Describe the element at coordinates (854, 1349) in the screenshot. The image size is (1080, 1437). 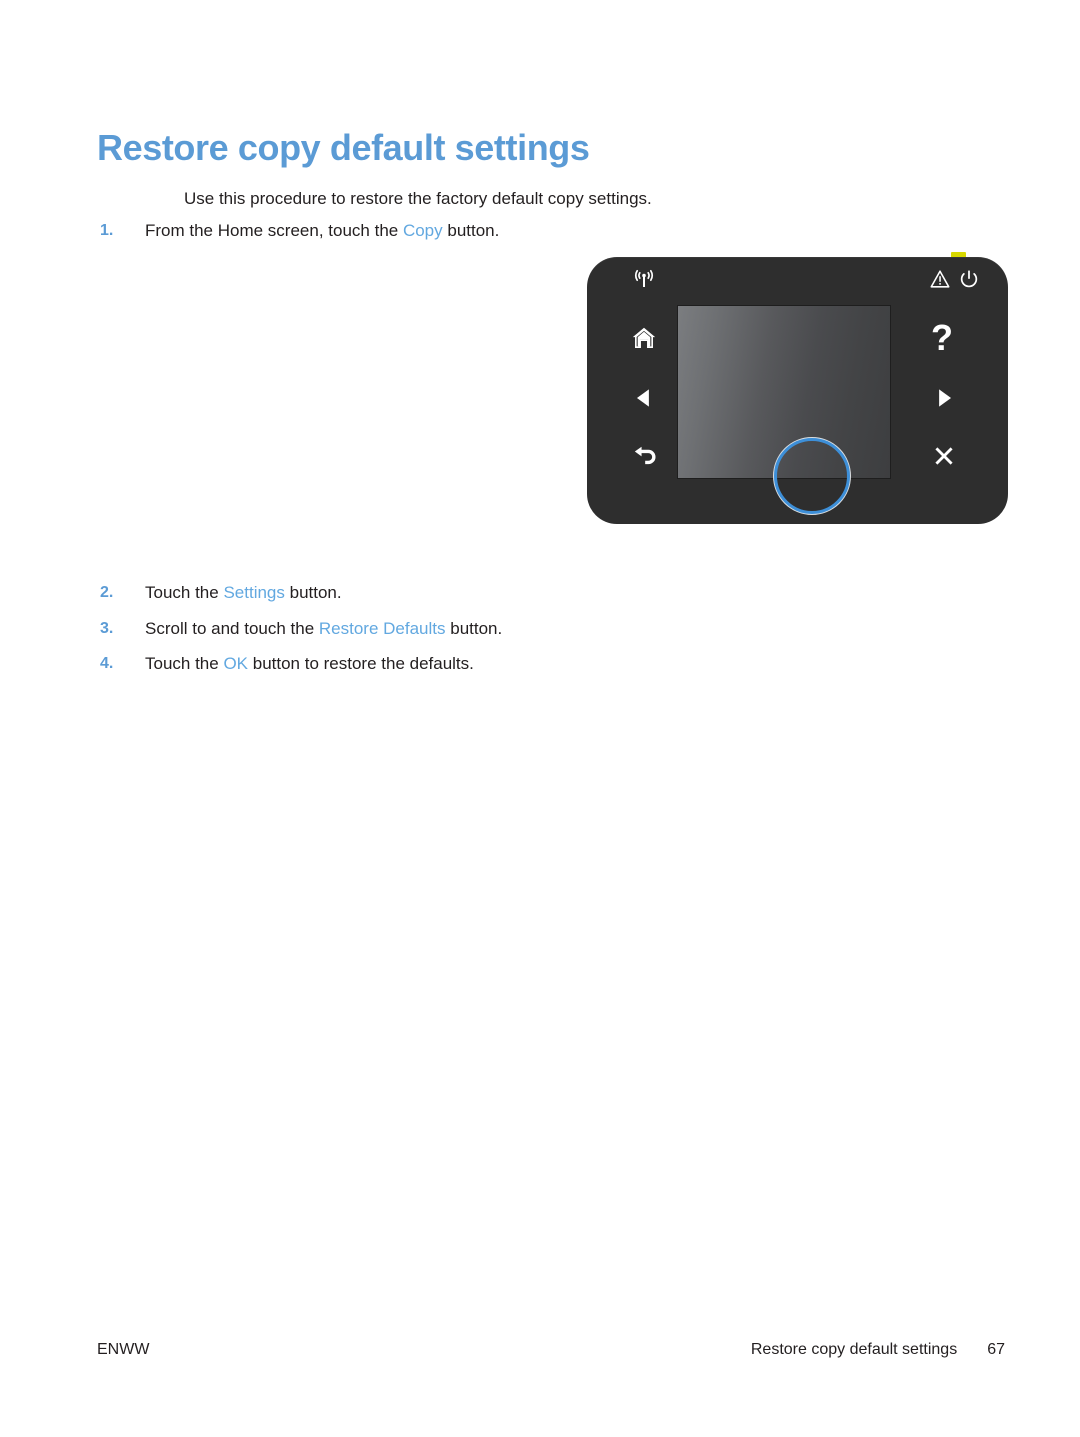
I see `footer-section-title: Restore copy default settings` at that location.